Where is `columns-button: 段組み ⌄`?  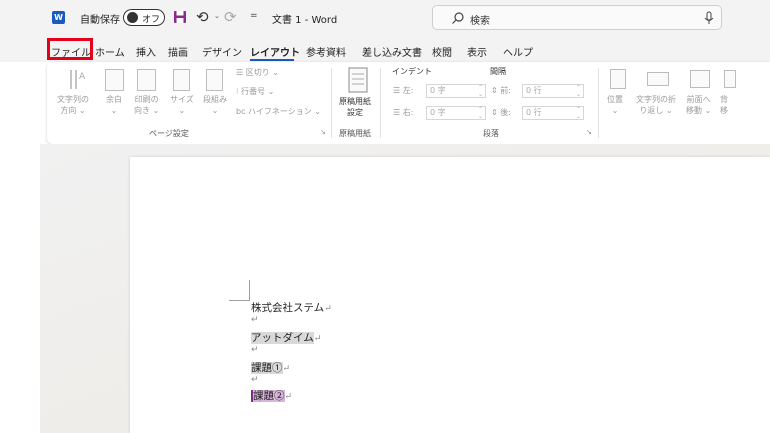 columns-button: 段組み ⌄ is located at coordinates (215, 105).